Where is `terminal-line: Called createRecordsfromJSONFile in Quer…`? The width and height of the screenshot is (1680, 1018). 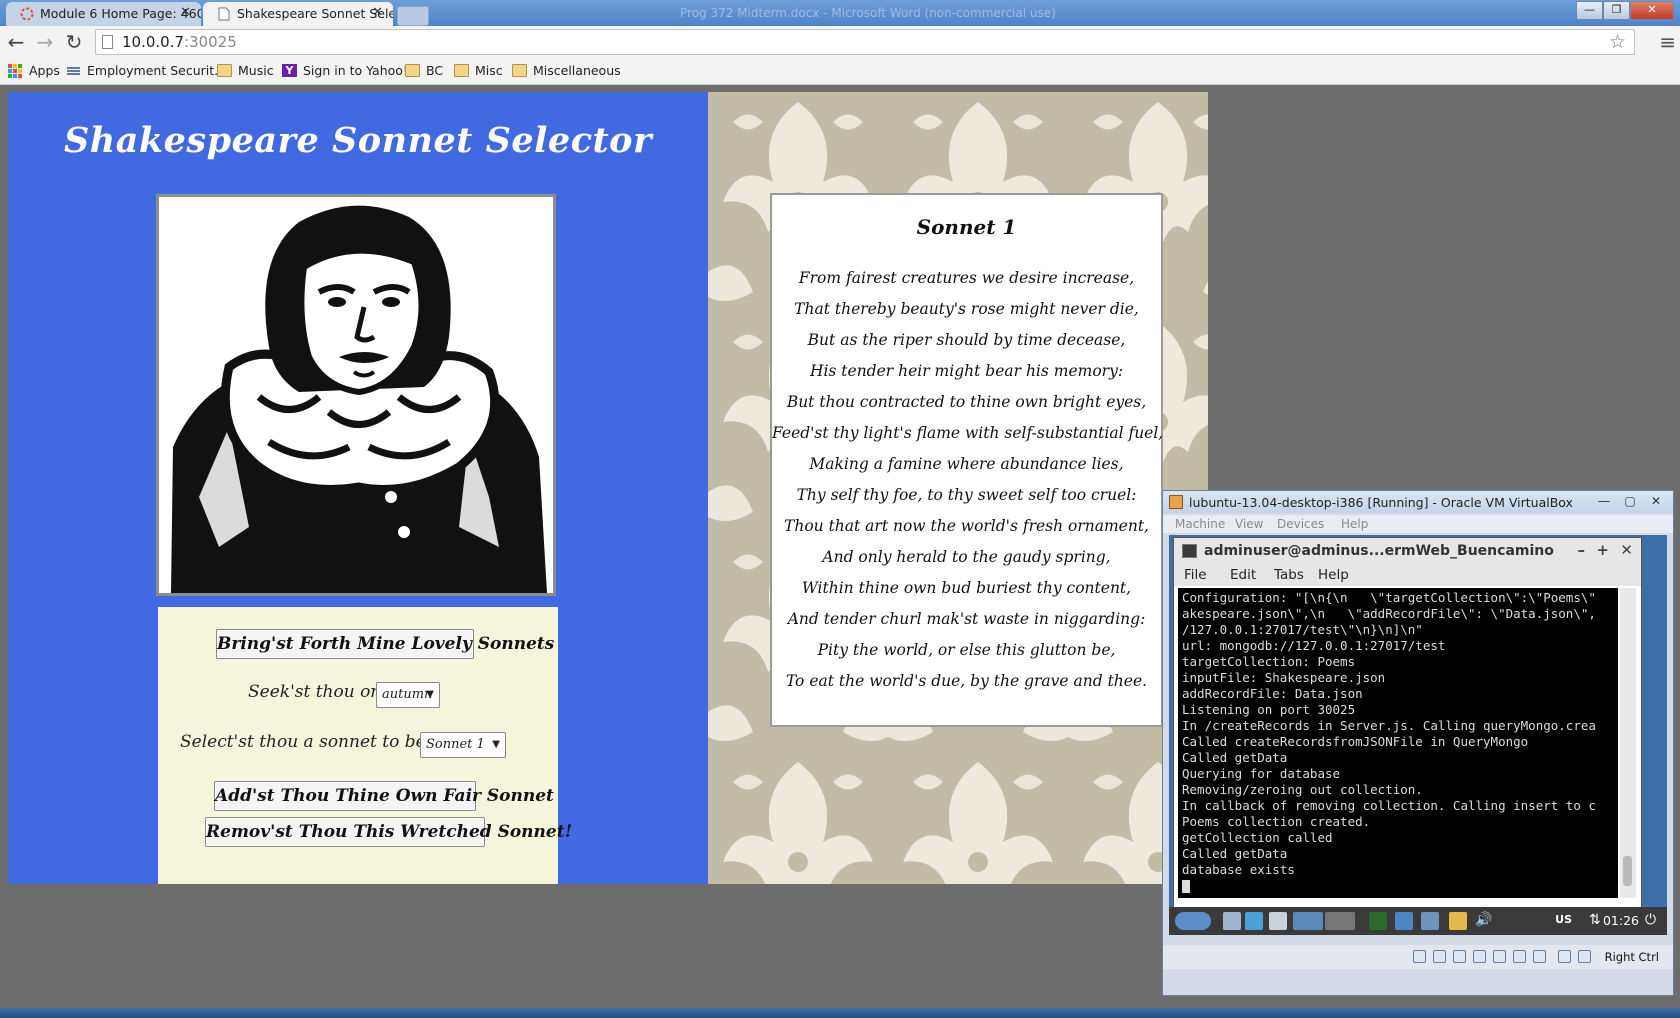 terminal-line: Called createRecordsfromJSONFile in Quer… is located at coordinates (1355, 741).